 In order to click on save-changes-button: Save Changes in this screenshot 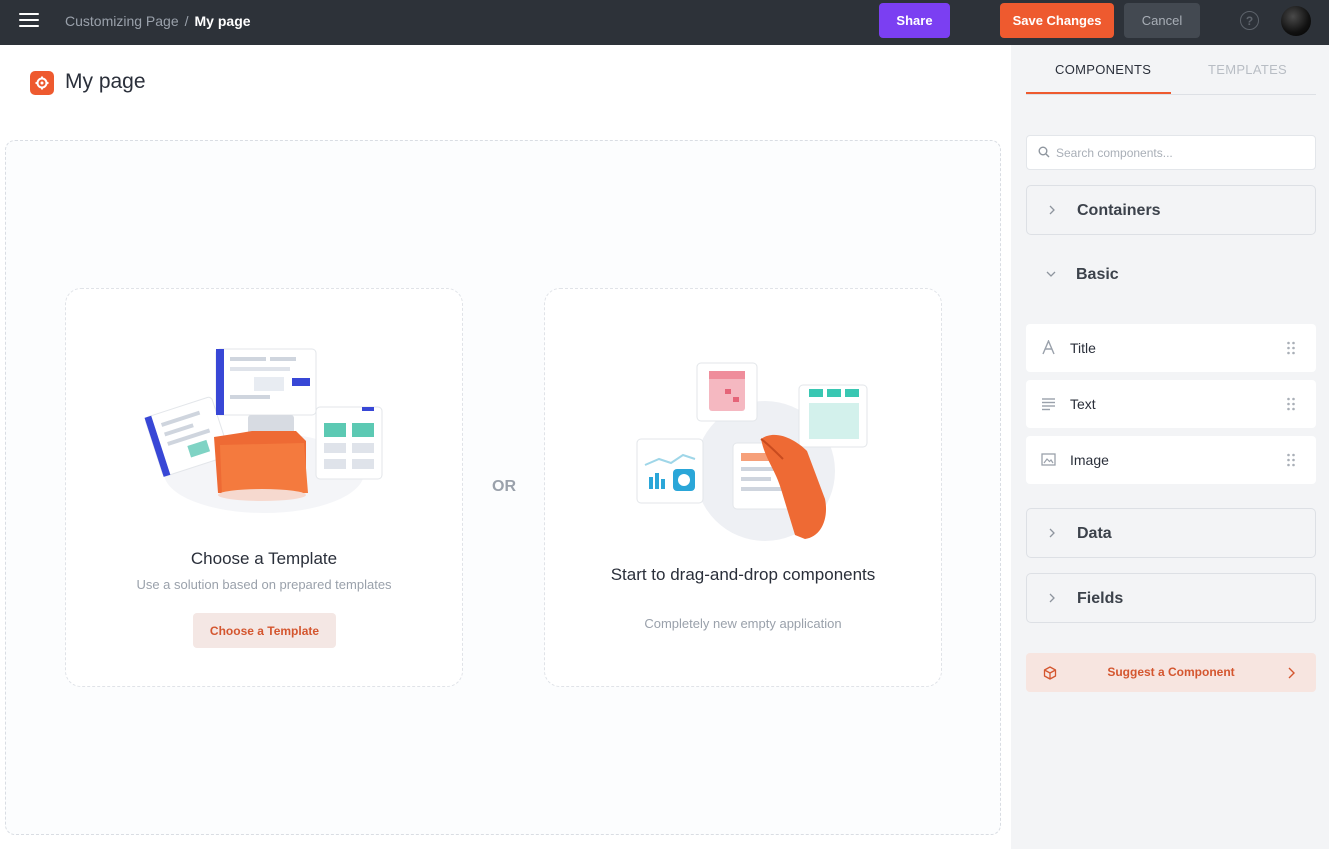, I will do `click(1057, 20)`.